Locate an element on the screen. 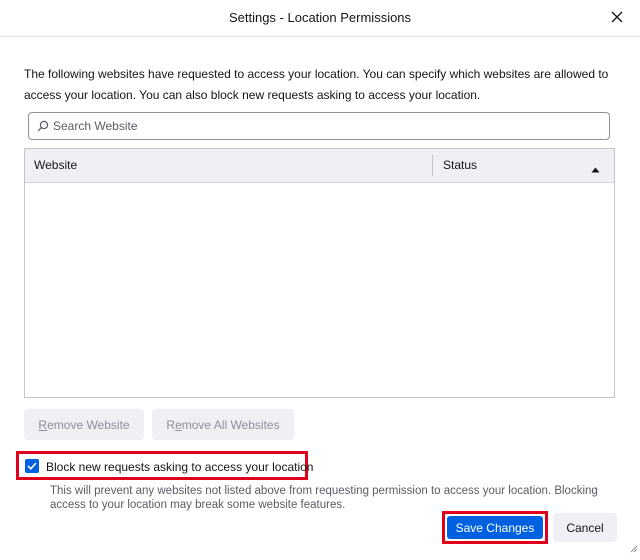 Image resolution: width=640 pixels, height=560 pixels. remove-all-websites-label: Remove All Websites is located at coordinates (223, 424).